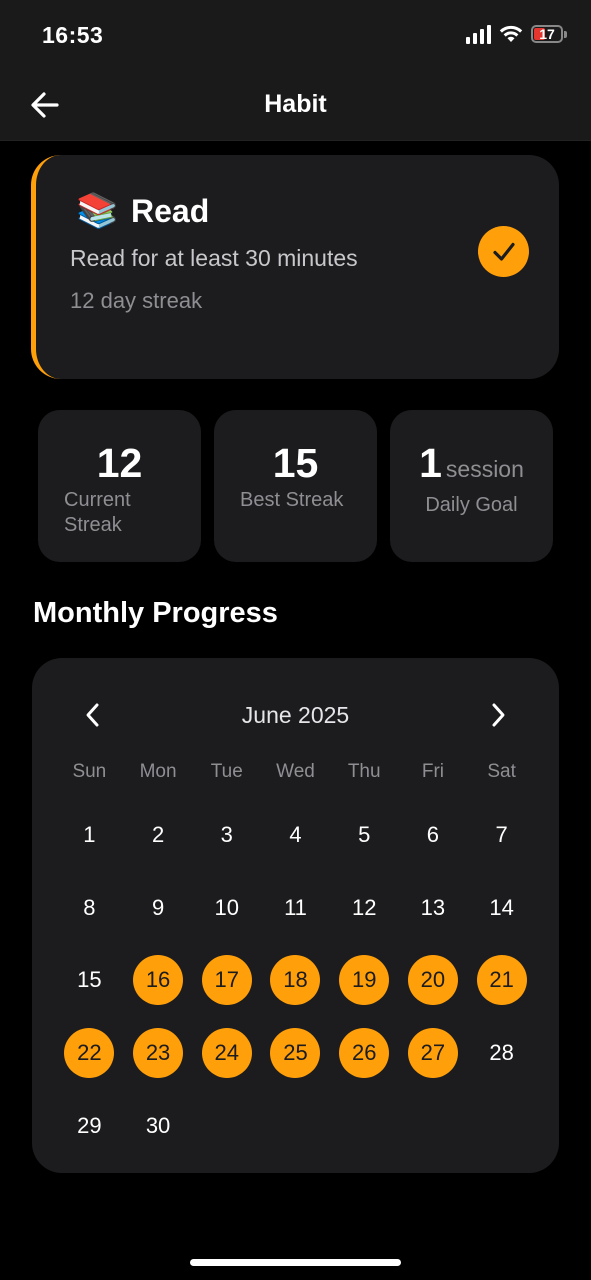  I want to click on calendar-day-number: 28, so click(501, 1053).